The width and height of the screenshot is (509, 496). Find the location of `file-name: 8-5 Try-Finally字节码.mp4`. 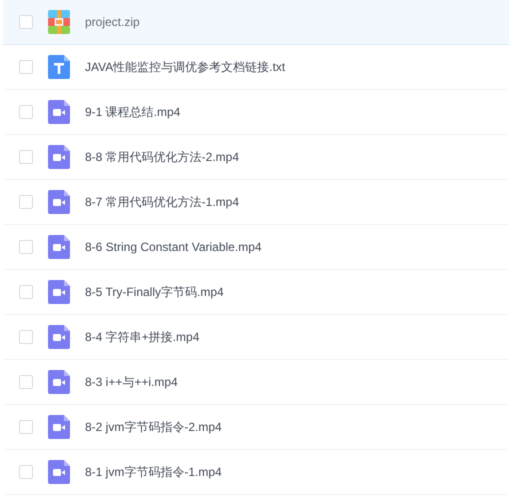

file-name: 8-5 Try-Finally字节码.mp4 is located at coordinates (154, 292).